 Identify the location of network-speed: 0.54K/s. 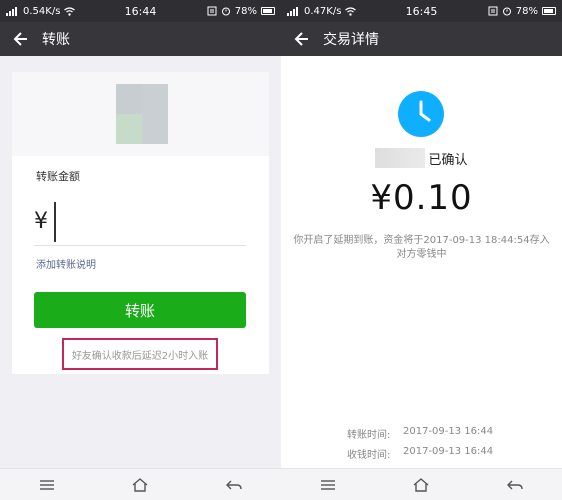
(42, 11).